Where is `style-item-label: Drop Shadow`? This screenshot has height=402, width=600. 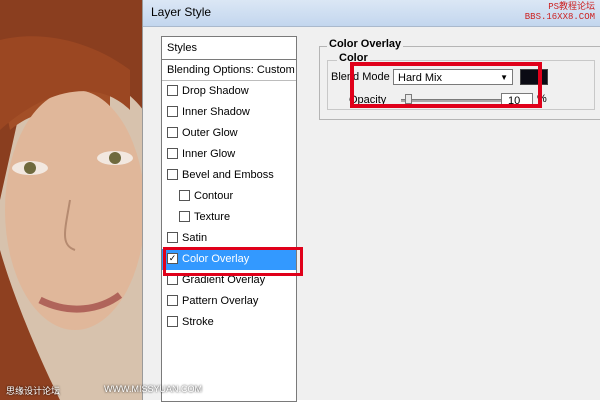 style-item-label: Drop Shadow is located at coordinates (215, 91).